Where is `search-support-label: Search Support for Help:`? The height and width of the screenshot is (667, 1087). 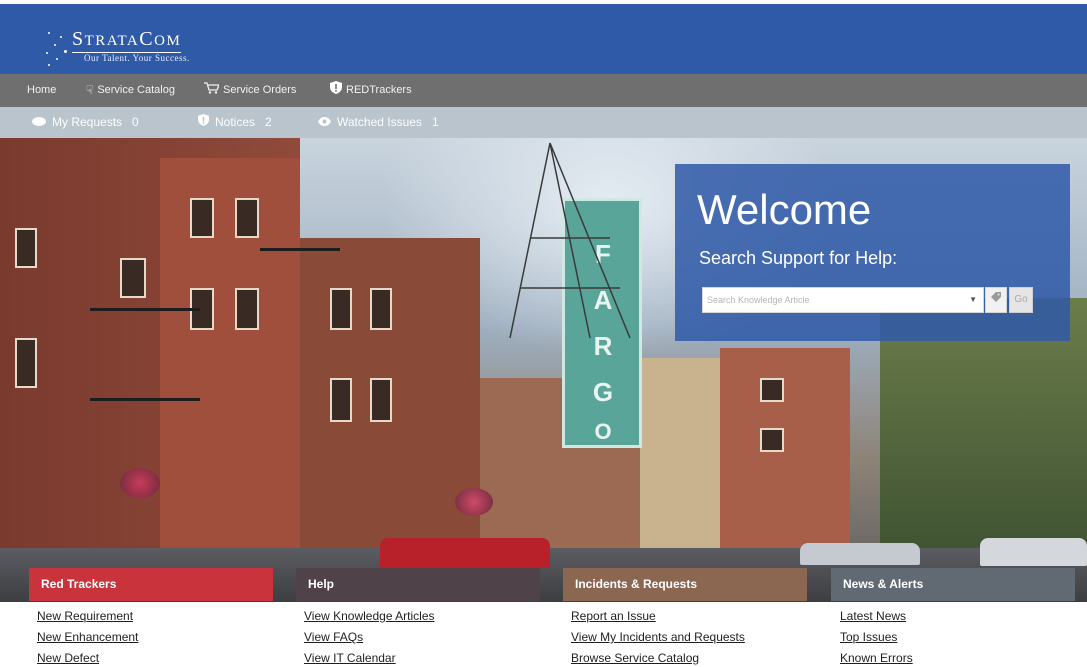 search-support-label: Search Support for Help: is located at coordinates (798, 258).